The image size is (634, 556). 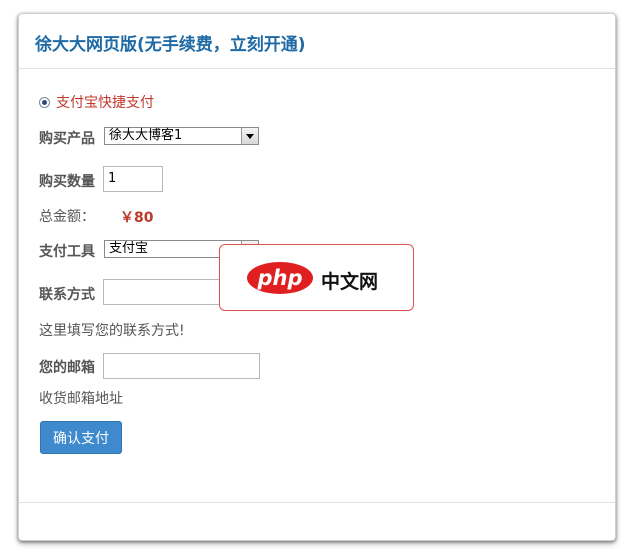 What do you see at coordinates (44, 102) in the screenshot?
I see `radio-selected-icon` at bounding box center [44, 102].